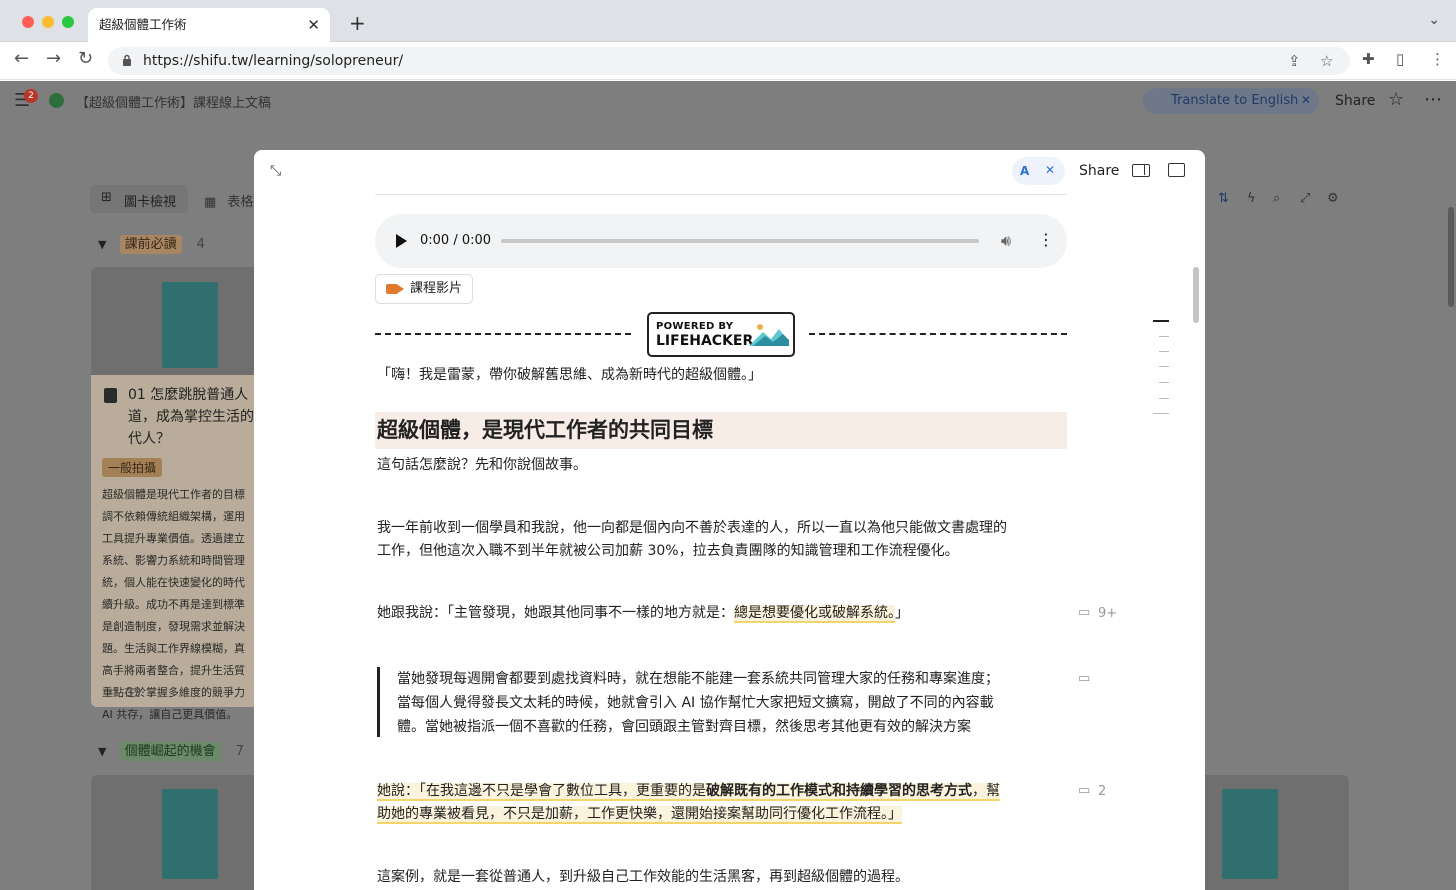 This screenshot has width=1456, height=890. What do you see at coordinates (721, 194) in the screenshot?
I see `top-divider` at bounding box center [721, 194].